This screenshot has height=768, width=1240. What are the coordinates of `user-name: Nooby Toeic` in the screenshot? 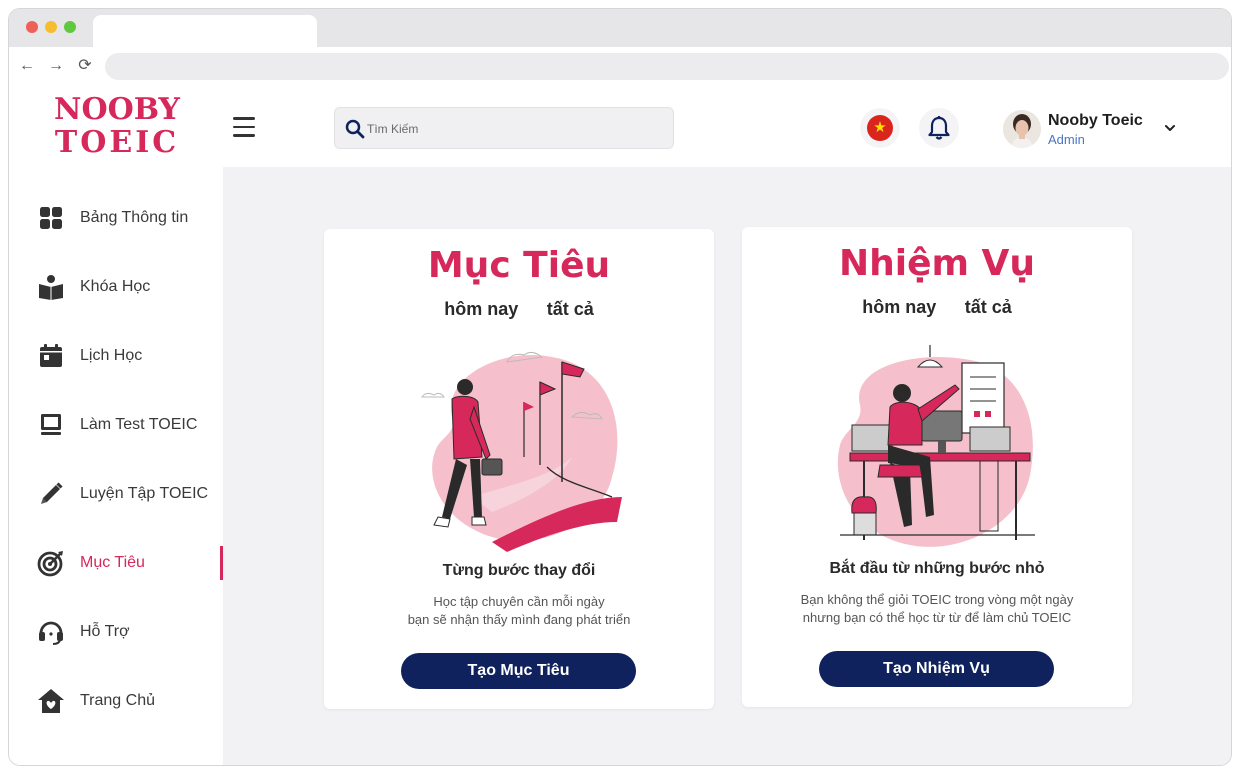 It's located at (1095, 120).